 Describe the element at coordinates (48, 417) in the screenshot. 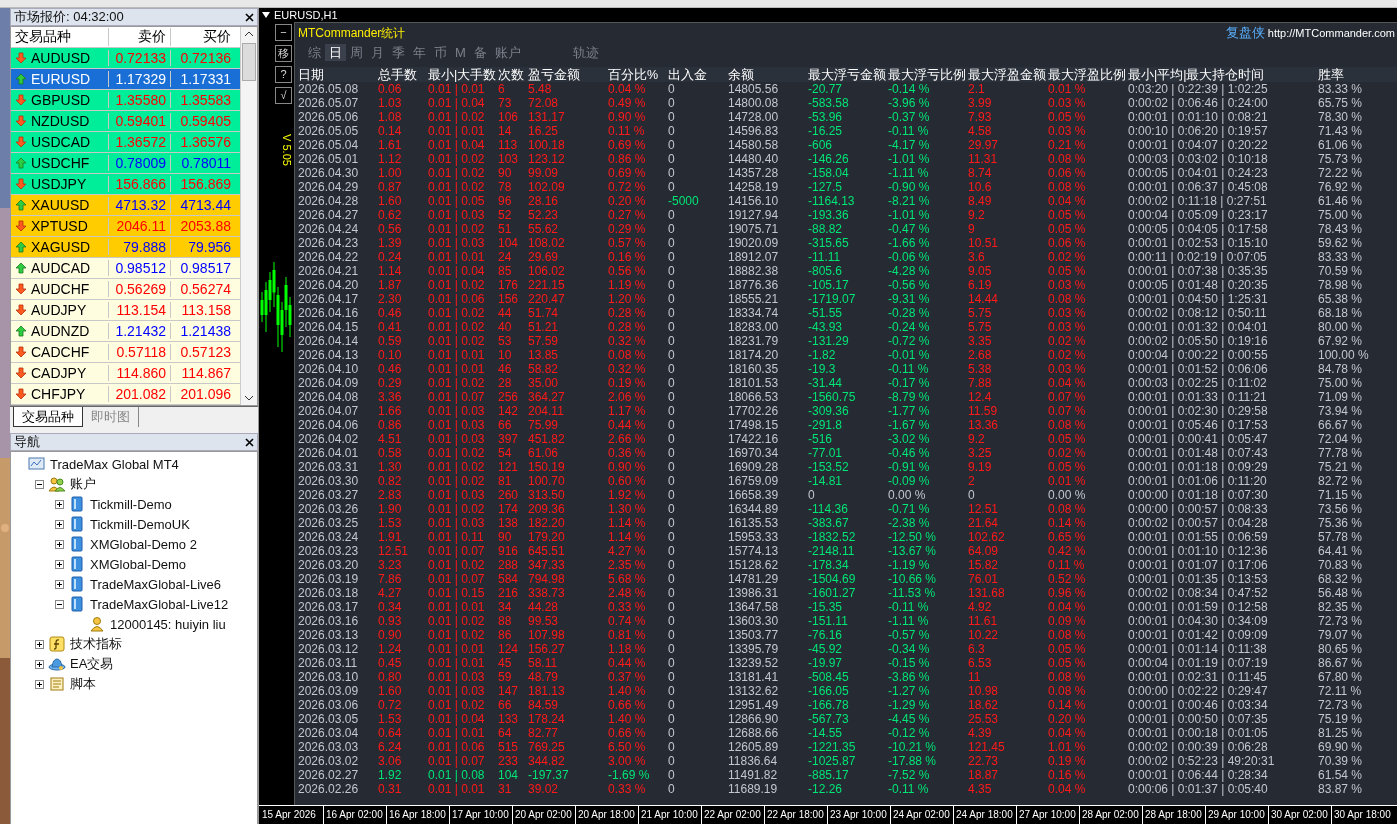

I see `tab: 交易品种` at that location.